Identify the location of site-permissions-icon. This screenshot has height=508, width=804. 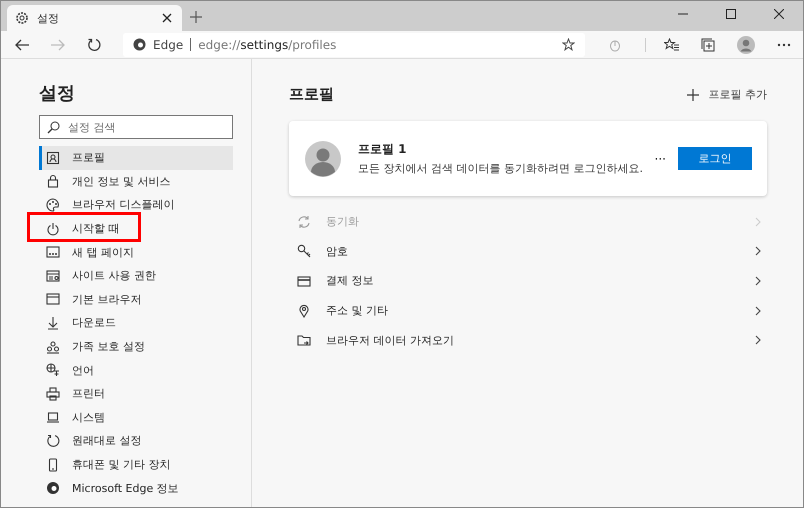
(53, 275).